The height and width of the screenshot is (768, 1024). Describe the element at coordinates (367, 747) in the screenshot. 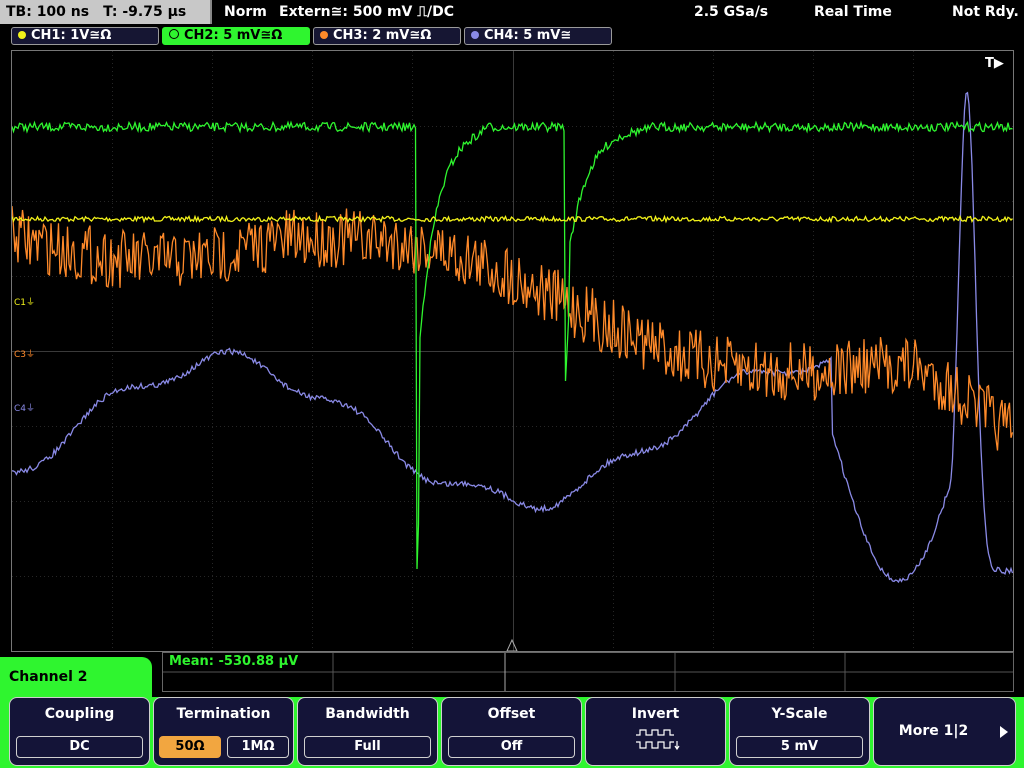

I see `bandwidth-value: Full` at that location.